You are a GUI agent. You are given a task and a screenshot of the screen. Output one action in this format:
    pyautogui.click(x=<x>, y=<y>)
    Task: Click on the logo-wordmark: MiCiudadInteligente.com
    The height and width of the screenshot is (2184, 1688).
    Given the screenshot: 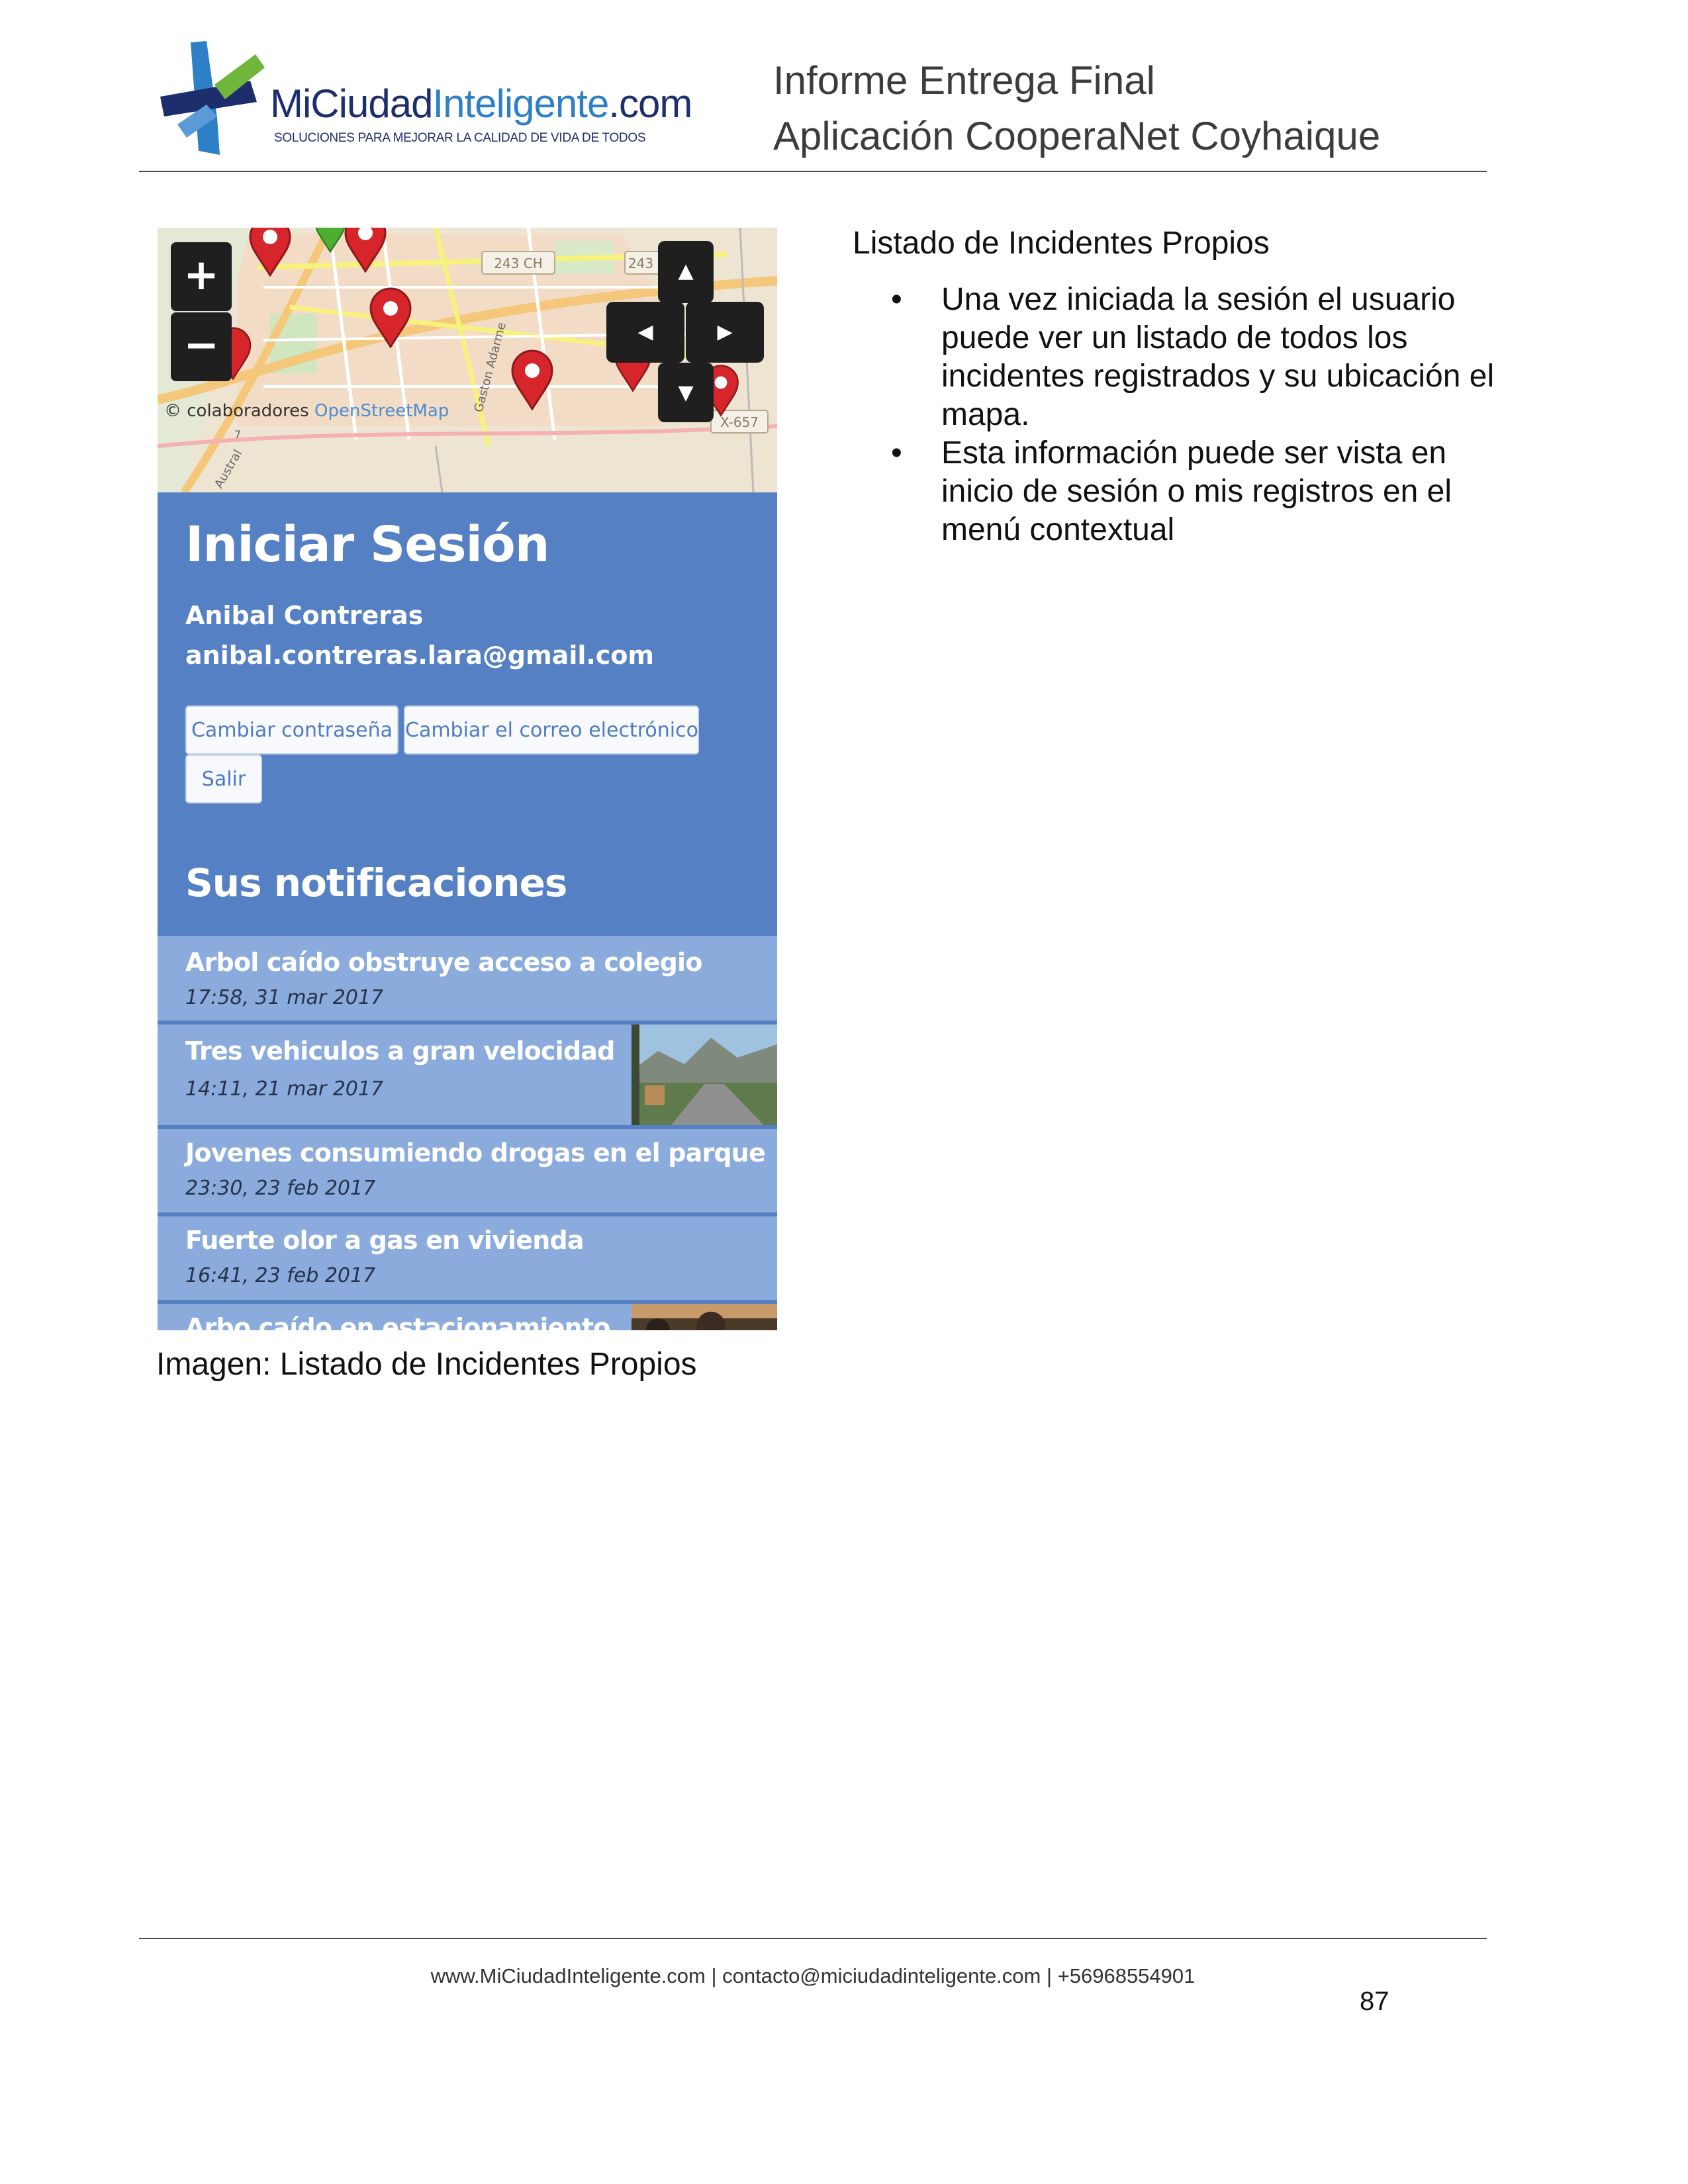 What is the action you would take?
    pyautogui.click(x=481, y=103)
    